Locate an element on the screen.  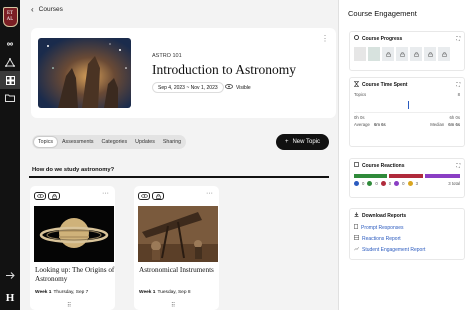
arrow-right-icon is located at coordinates (10, 275).